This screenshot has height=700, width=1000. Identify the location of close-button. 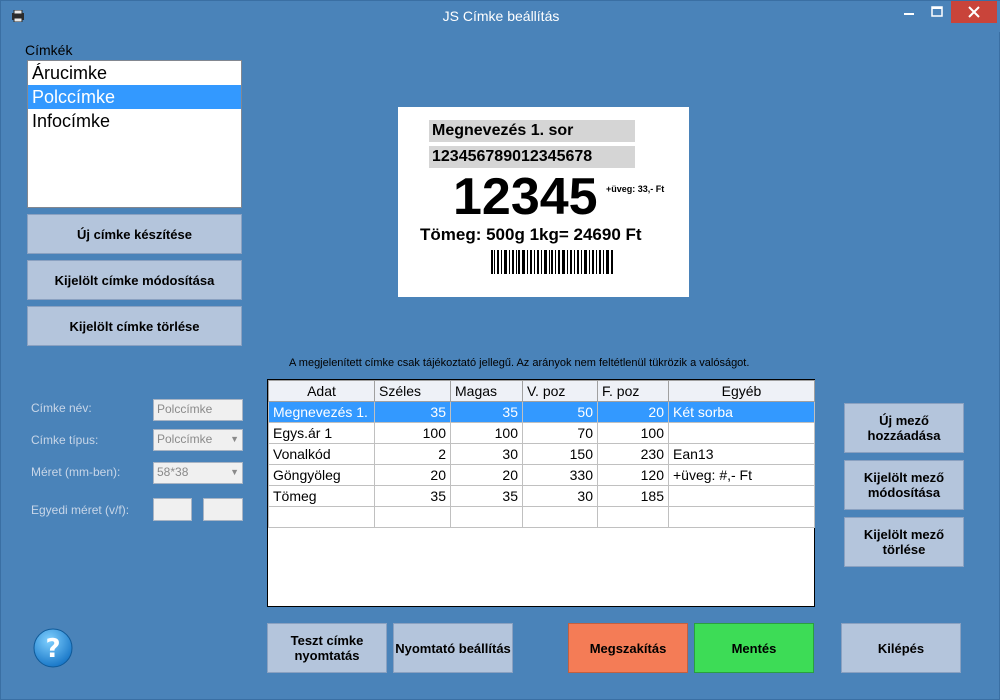
(974, 12).